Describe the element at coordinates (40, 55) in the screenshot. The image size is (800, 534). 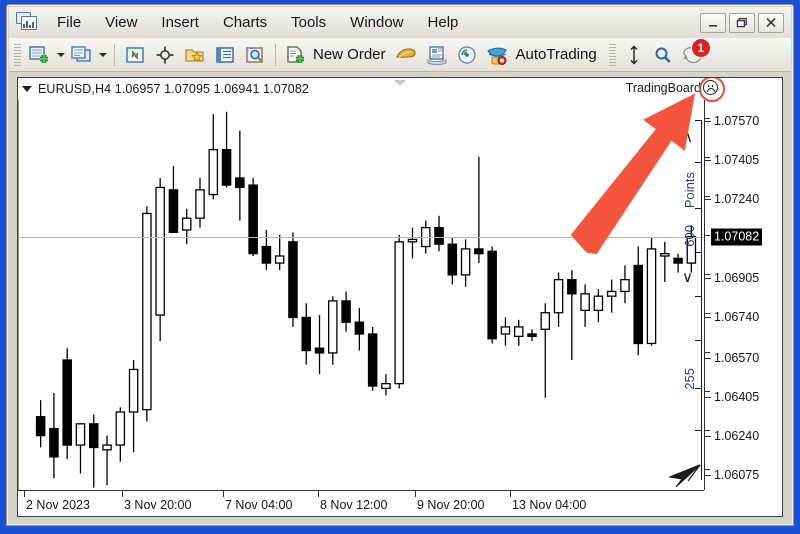
I see `new-chart-button` at that location.